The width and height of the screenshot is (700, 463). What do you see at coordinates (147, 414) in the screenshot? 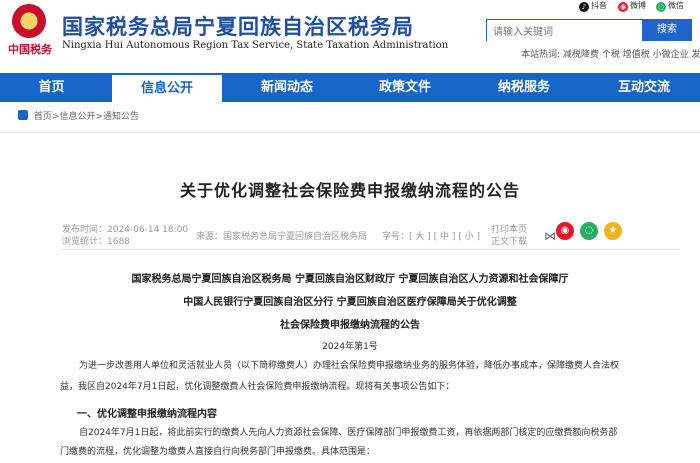
I see `section-heading-1: 一、优化调整申报缴纳流程内容` at bounding box center [147, 414].